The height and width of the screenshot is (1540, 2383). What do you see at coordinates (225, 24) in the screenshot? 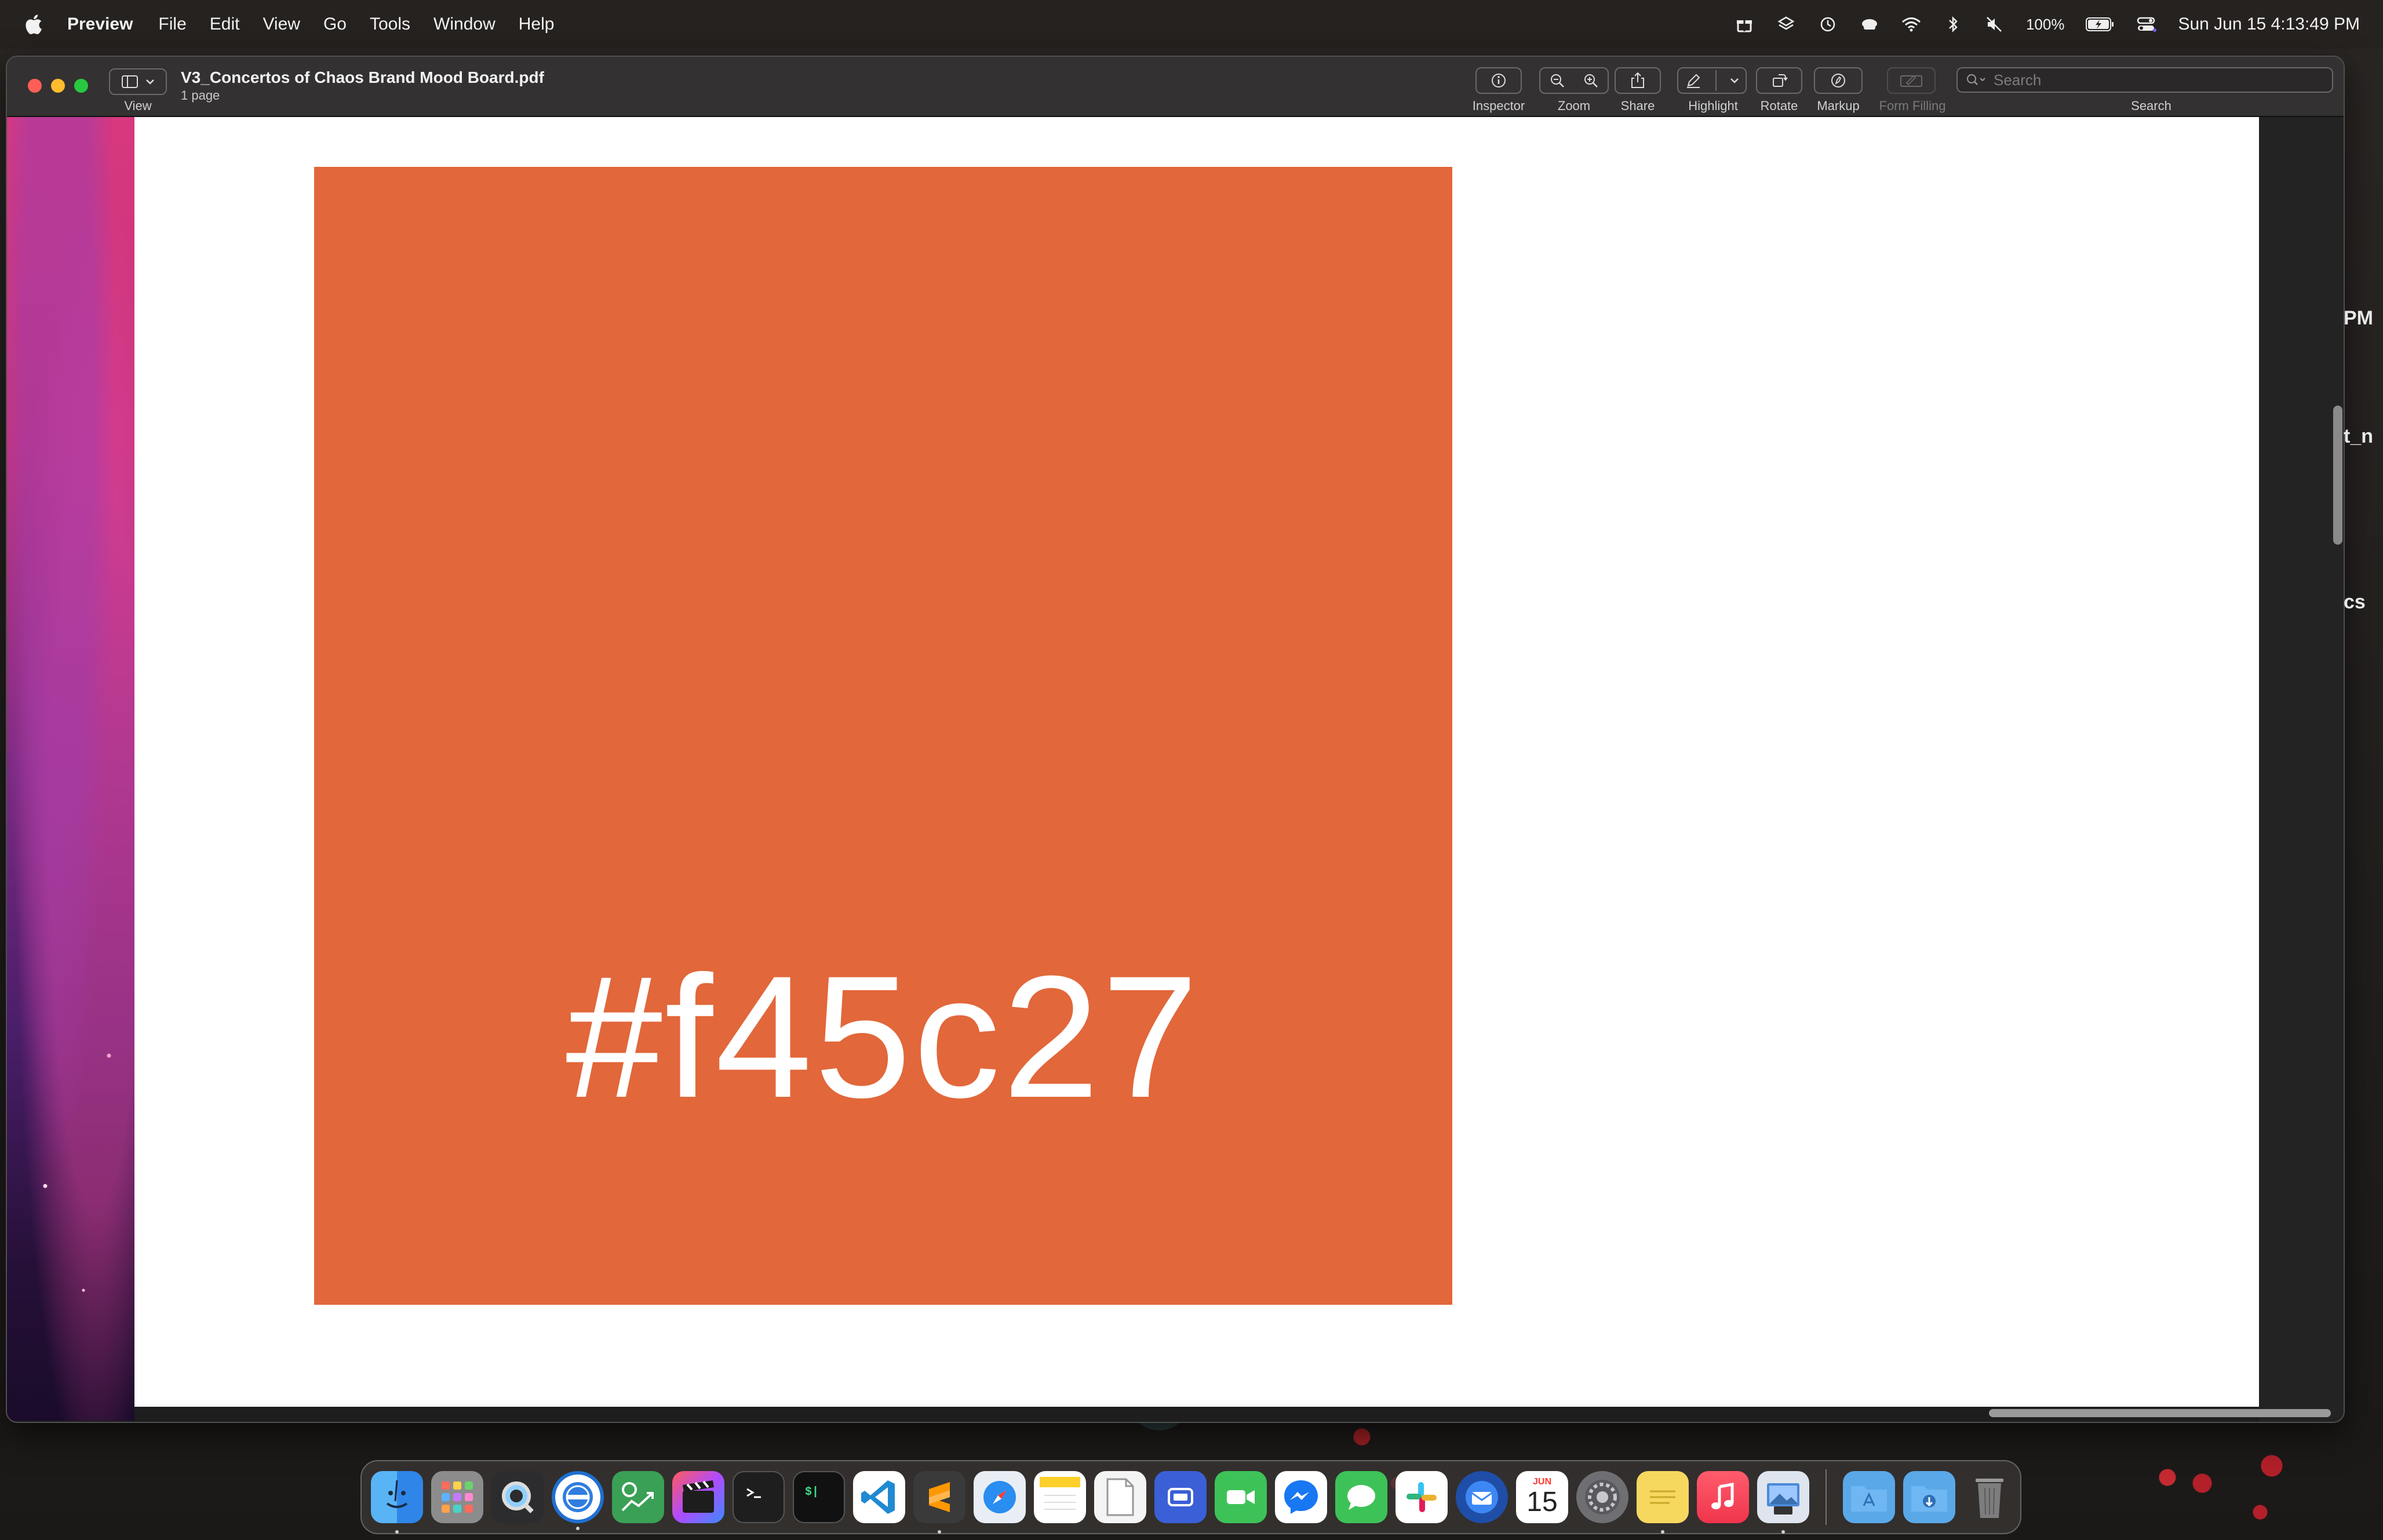
I see `menu-edit: Edit` at bounding box center [225, 24].